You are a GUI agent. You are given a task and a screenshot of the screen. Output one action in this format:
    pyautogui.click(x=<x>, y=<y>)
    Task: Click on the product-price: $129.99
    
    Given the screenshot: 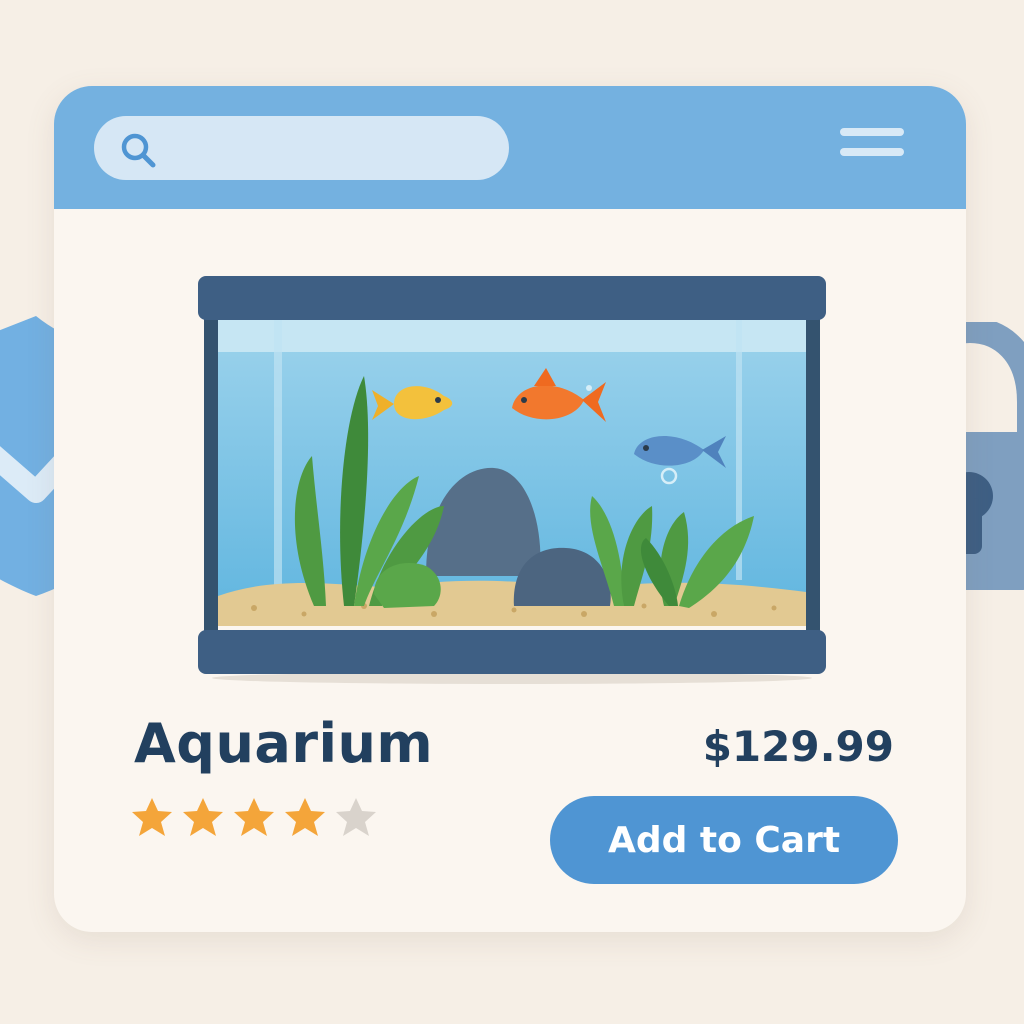 What is the action you would take?
    pyautogui.click(x=798, y=746)
    